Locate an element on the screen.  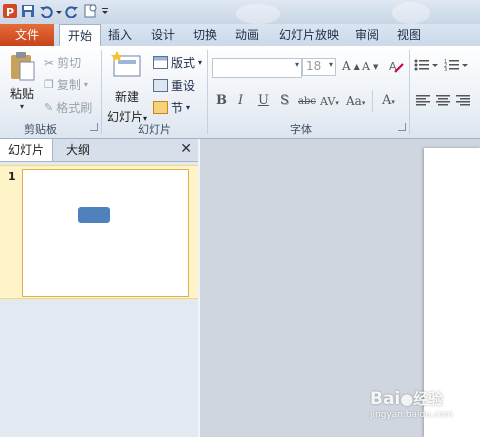
font-name-combo: ▾ is located at coordinates (257, 68).